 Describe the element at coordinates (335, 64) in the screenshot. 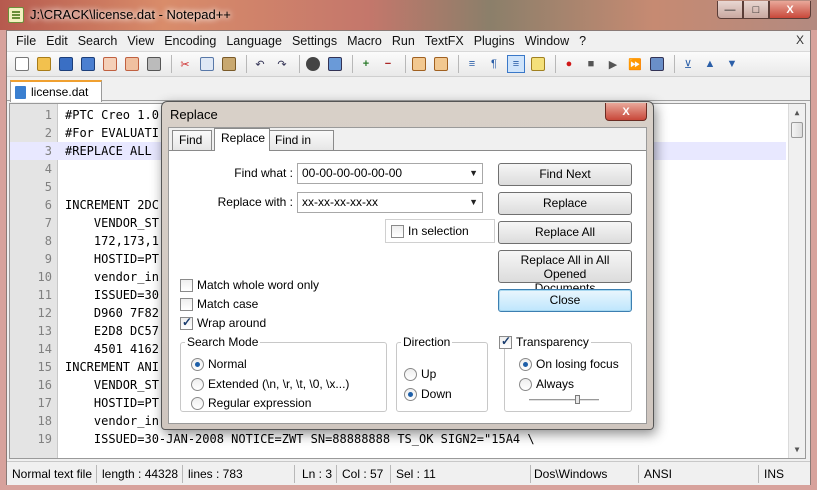

I see `replace-icon` at that location.